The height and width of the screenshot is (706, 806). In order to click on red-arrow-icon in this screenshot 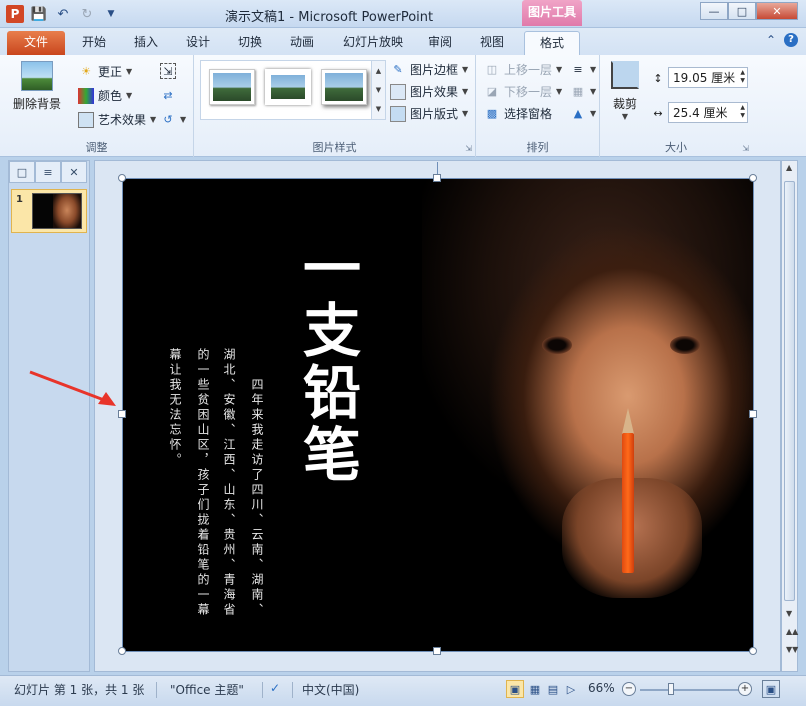, I will do `click(72, 388)`.